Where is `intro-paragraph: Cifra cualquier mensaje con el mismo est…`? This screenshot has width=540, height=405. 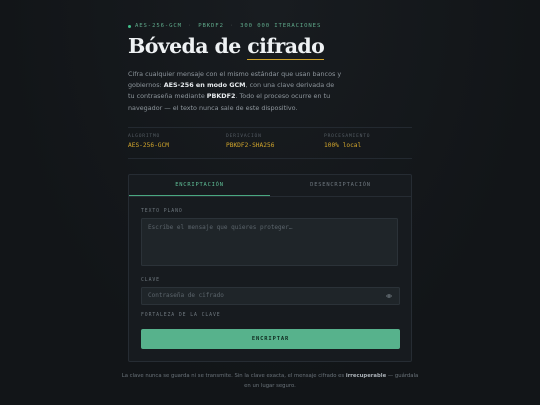 intro-paragraph: Cifra cualquier mensaje con el mismo est… is located at coordinates (235, 91).